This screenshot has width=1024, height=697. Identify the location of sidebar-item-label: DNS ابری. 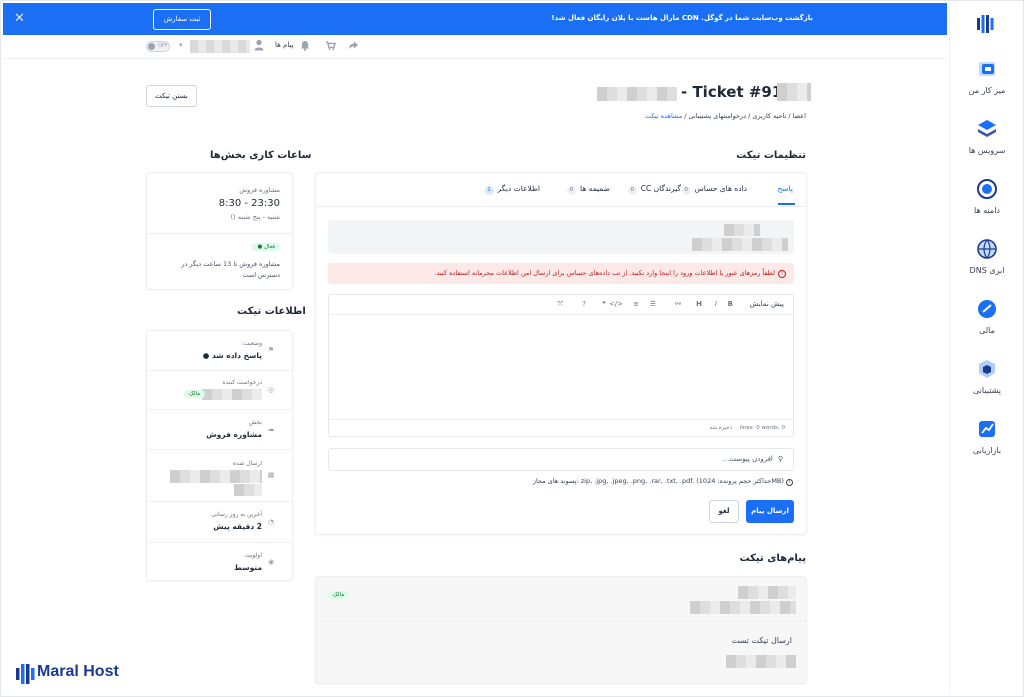
(987, 270).